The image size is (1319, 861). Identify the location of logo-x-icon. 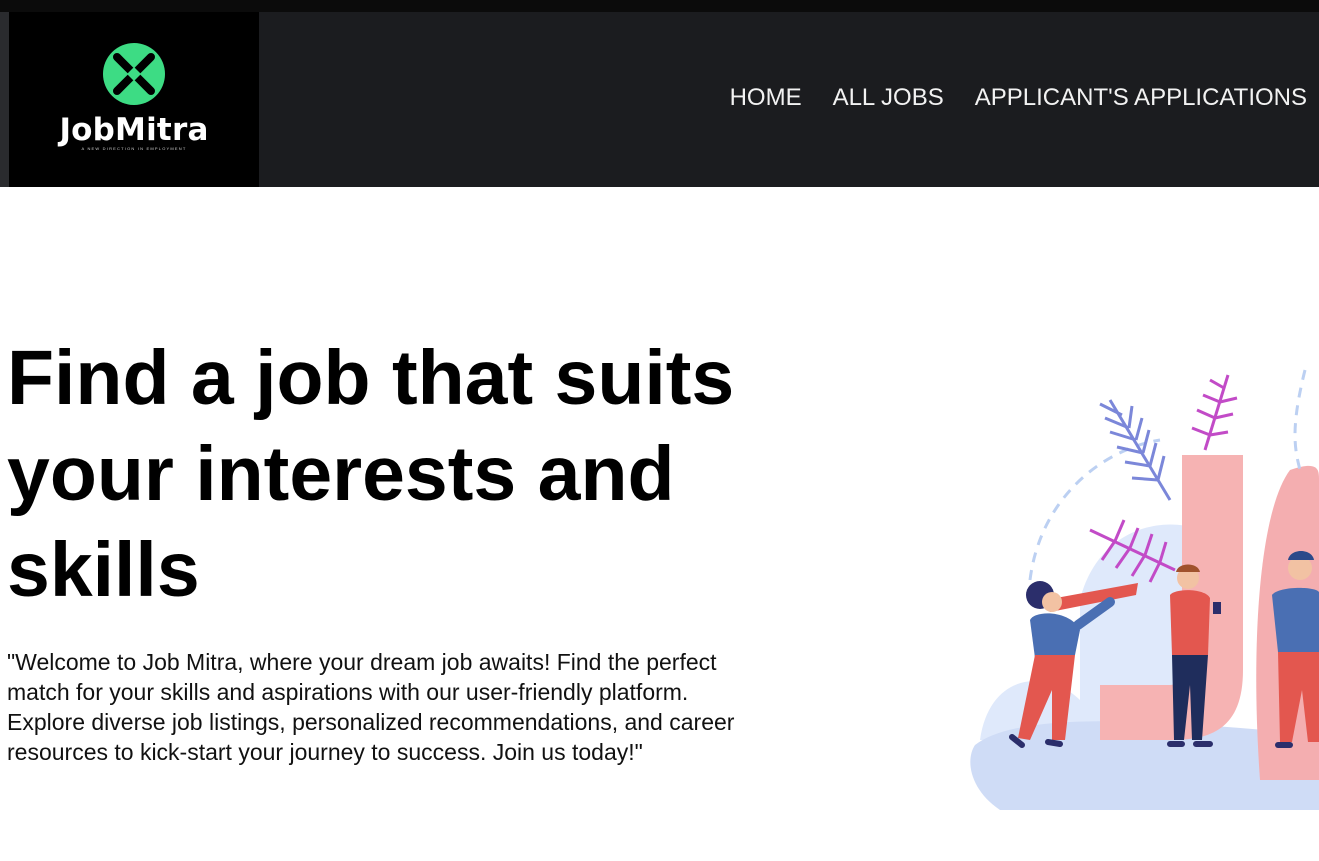
(134, 74).